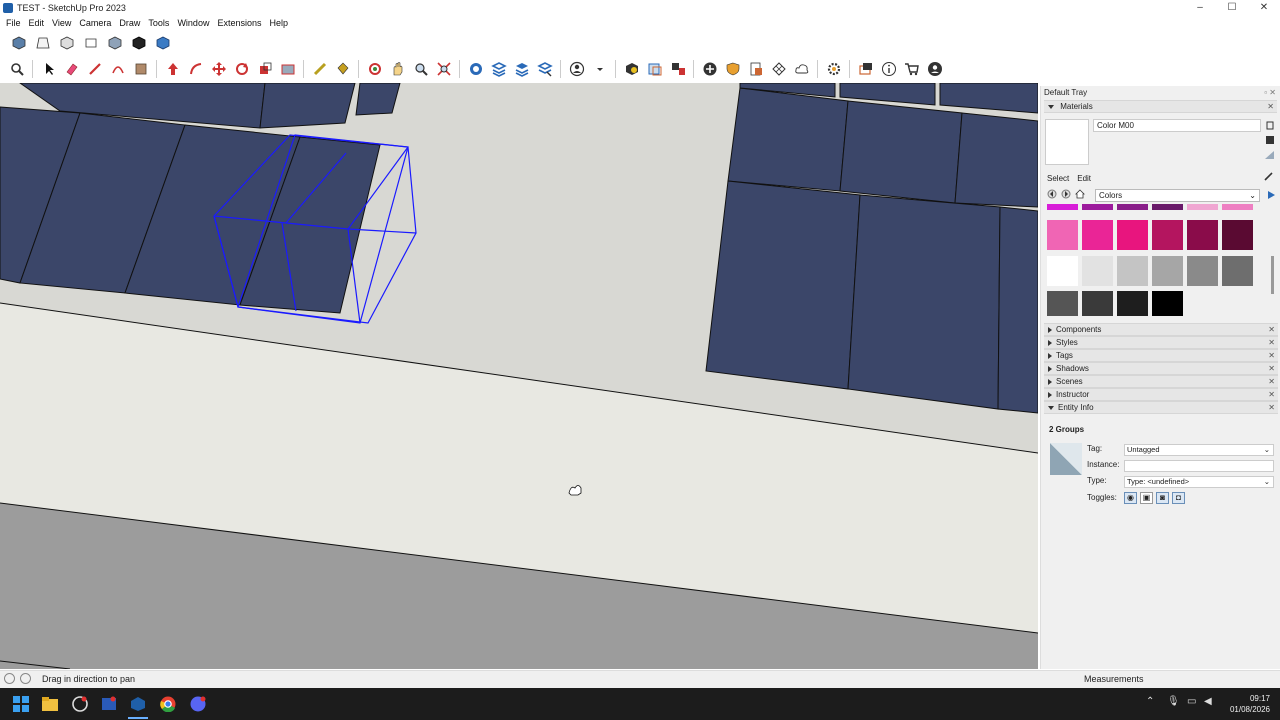 Image resolution: width=1280 pixels, height=720 pixels. What do you see at coordinates (1232, 7) in the screenshot?
I see `maximize-button: ☐` at bounding box center [1232, 7].